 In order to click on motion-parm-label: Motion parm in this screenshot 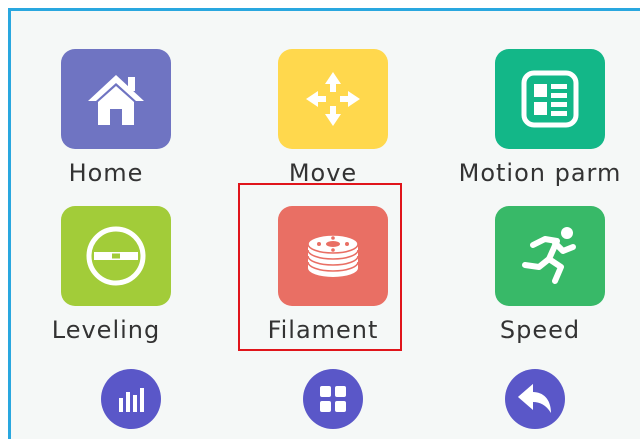, I will do `click(540, 173)`.